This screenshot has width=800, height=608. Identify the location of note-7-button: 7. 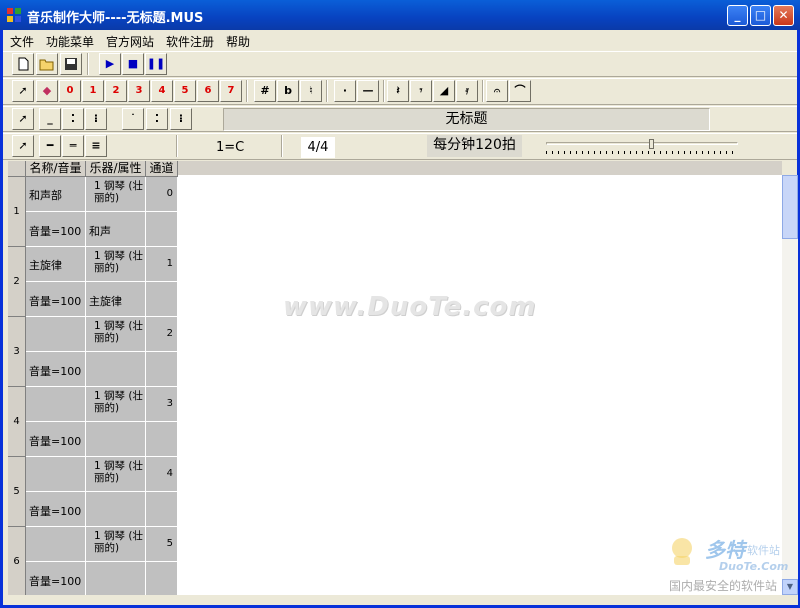
(231, 91).